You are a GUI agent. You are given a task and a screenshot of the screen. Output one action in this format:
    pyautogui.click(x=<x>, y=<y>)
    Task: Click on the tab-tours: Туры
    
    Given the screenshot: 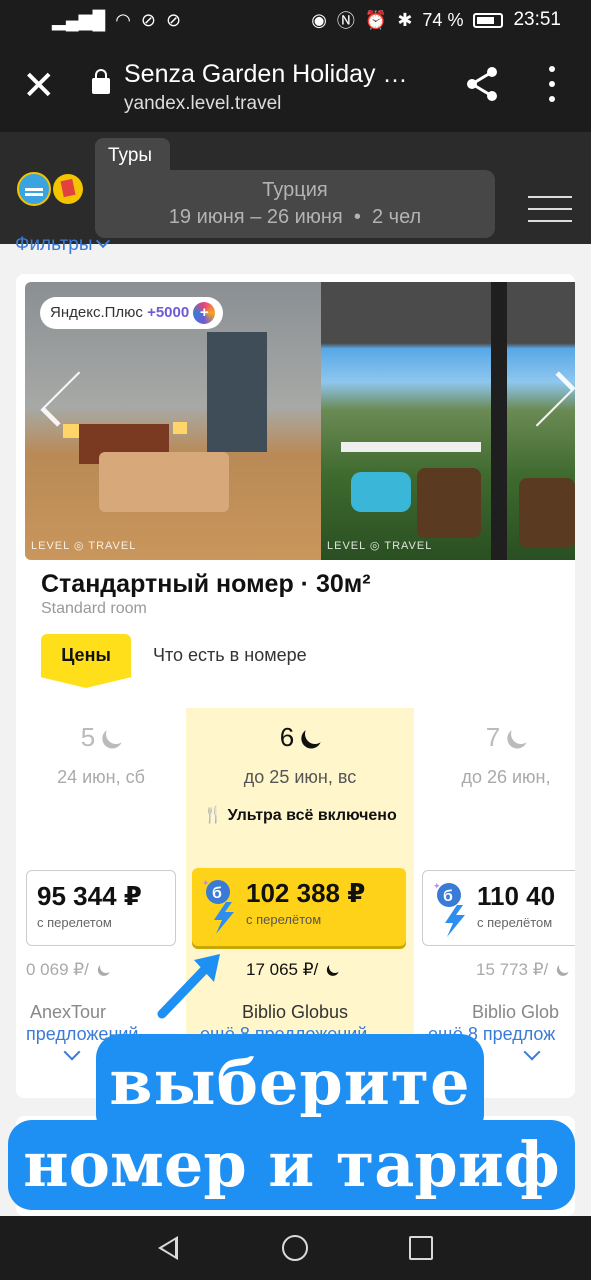 What is the action you would take?
    pyautogui.click(x=132, y=155)
    